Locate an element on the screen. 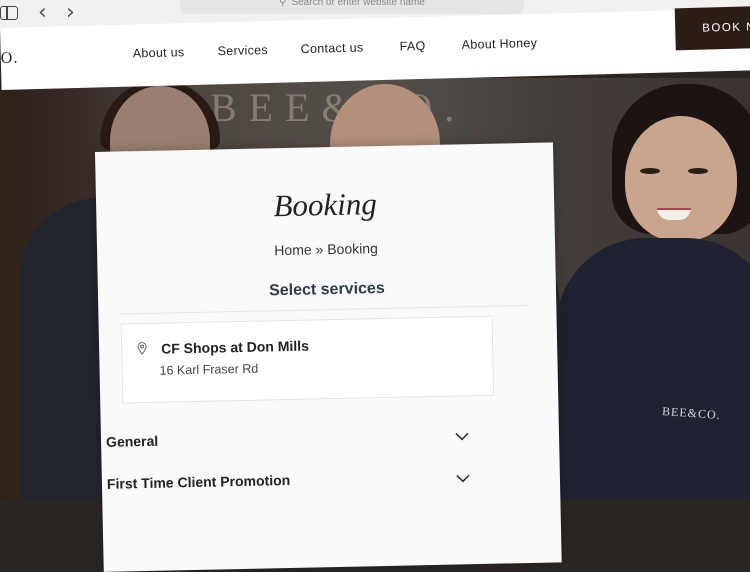 The image size is (750, 572). nav-services: Services is located at coordinates (243, 50).